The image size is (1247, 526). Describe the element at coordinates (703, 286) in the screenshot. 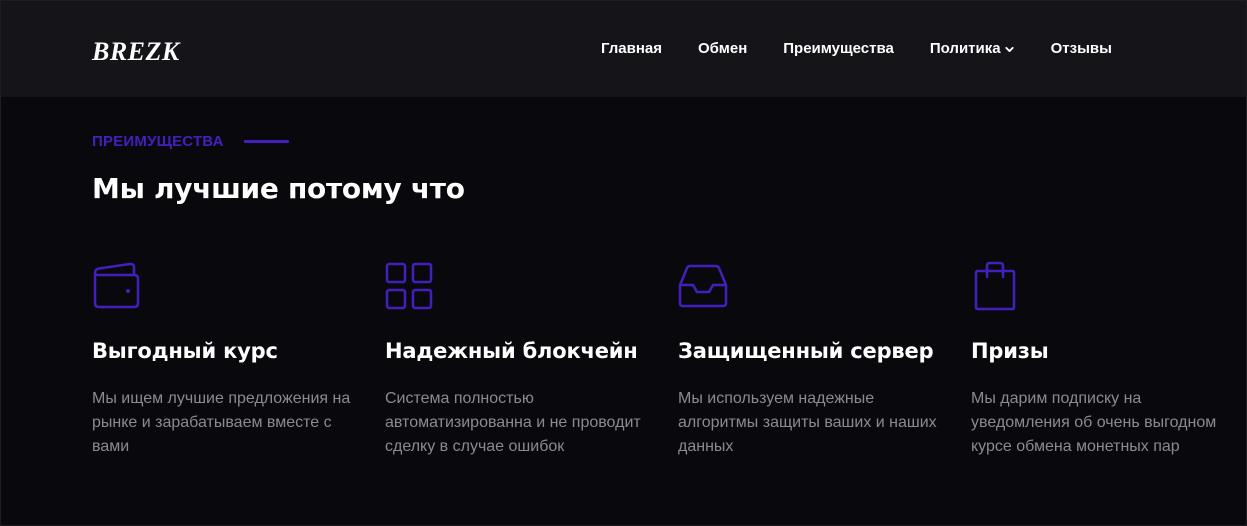

I see `inbox-icon` at that location.